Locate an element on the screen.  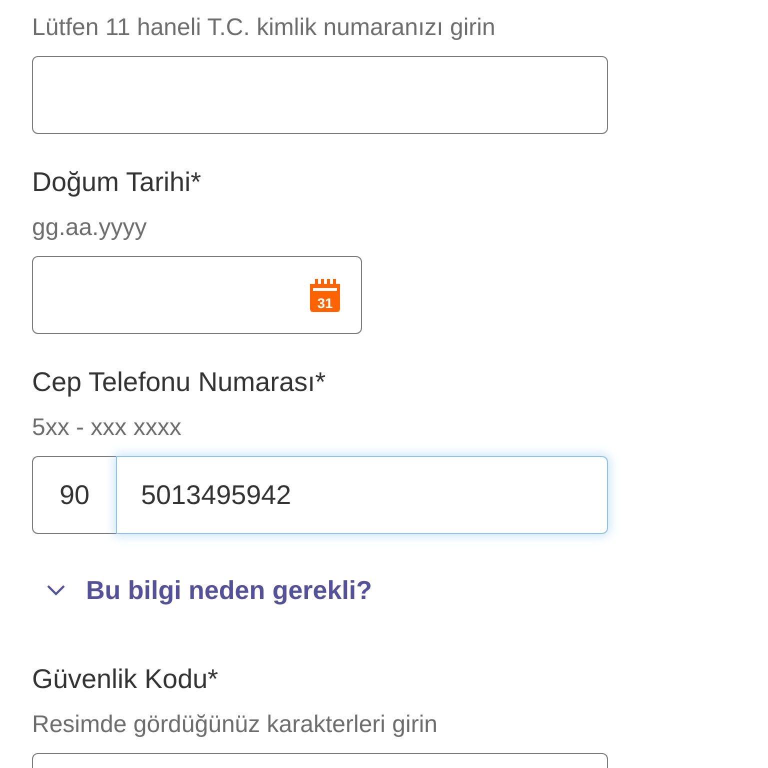
field-label: Cep Telefonu Numarası* is located at coordinates (179, 382).